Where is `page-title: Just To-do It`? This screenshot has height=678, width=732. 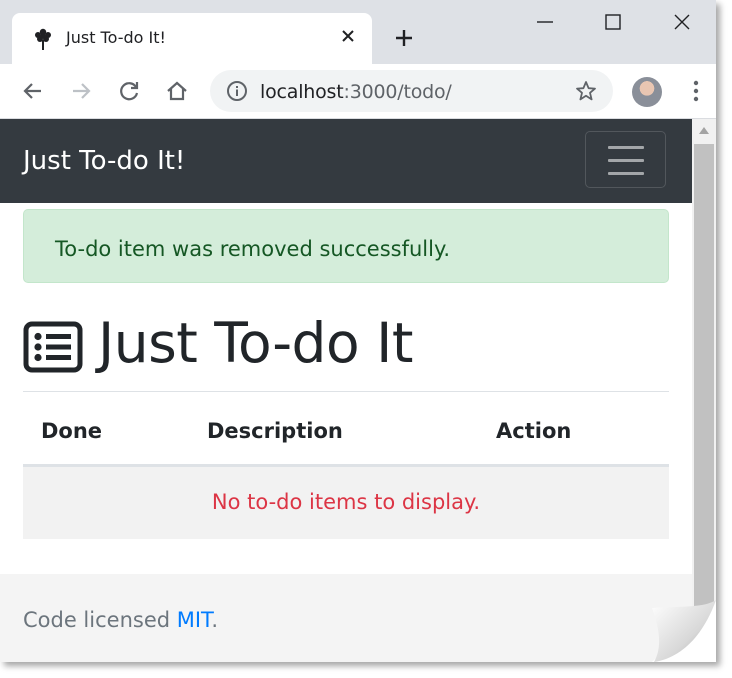
page-title: Just To-do It is located at coordinates (346, 348).